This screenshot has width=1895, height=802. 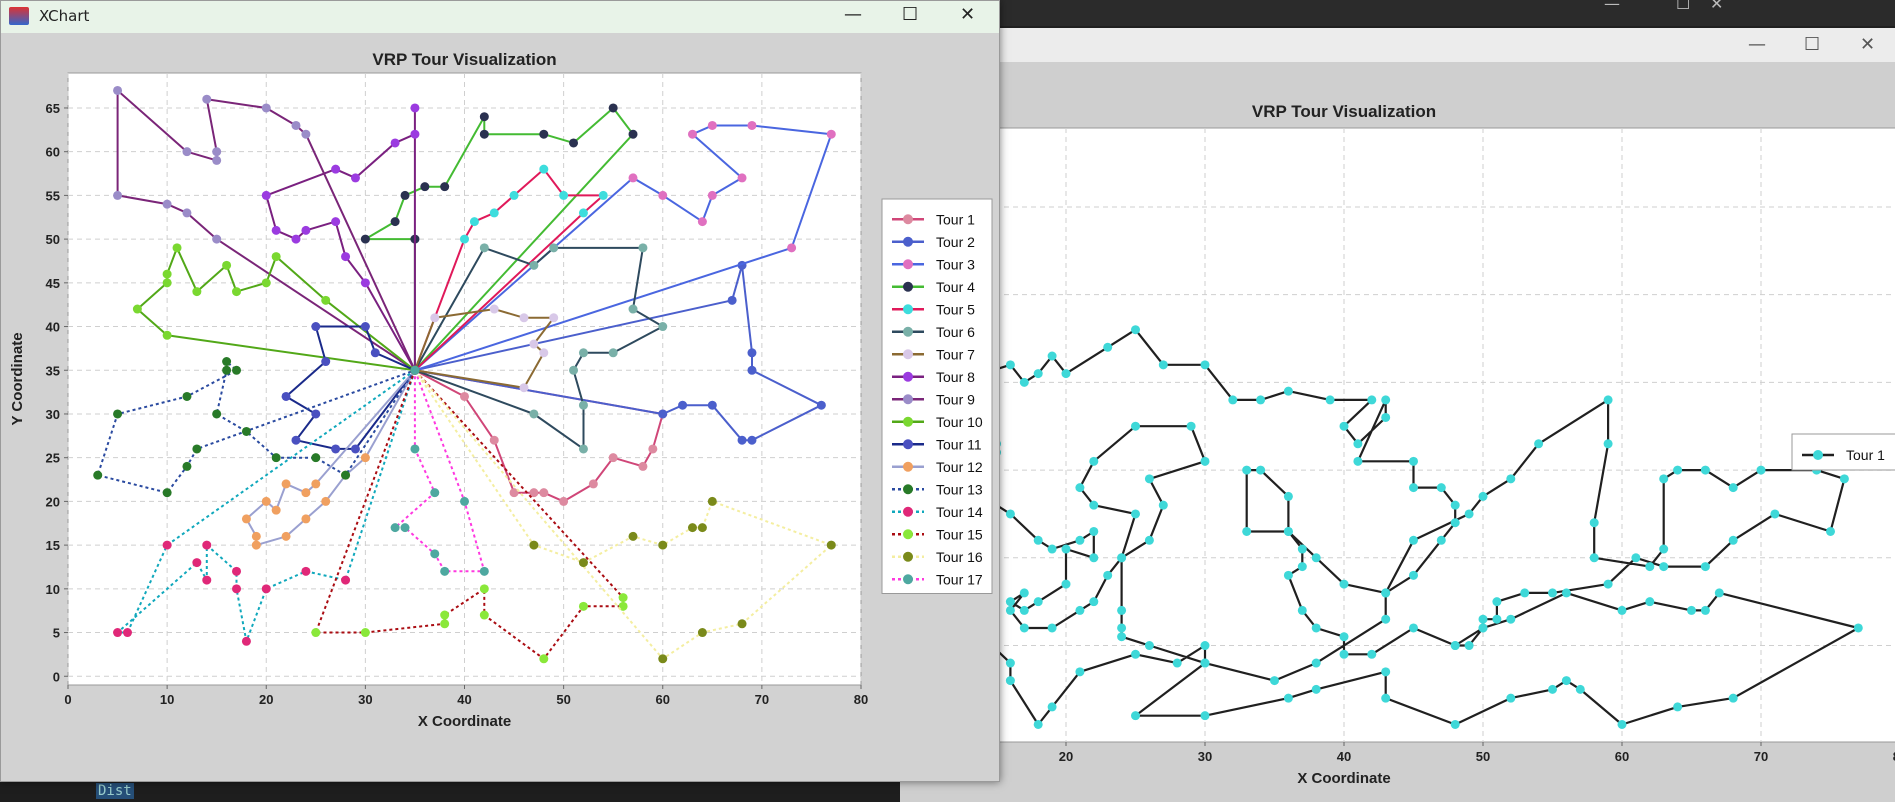 I want to click on chart1-x-axis-title: X Coordinate, so click(x=464, y=721).